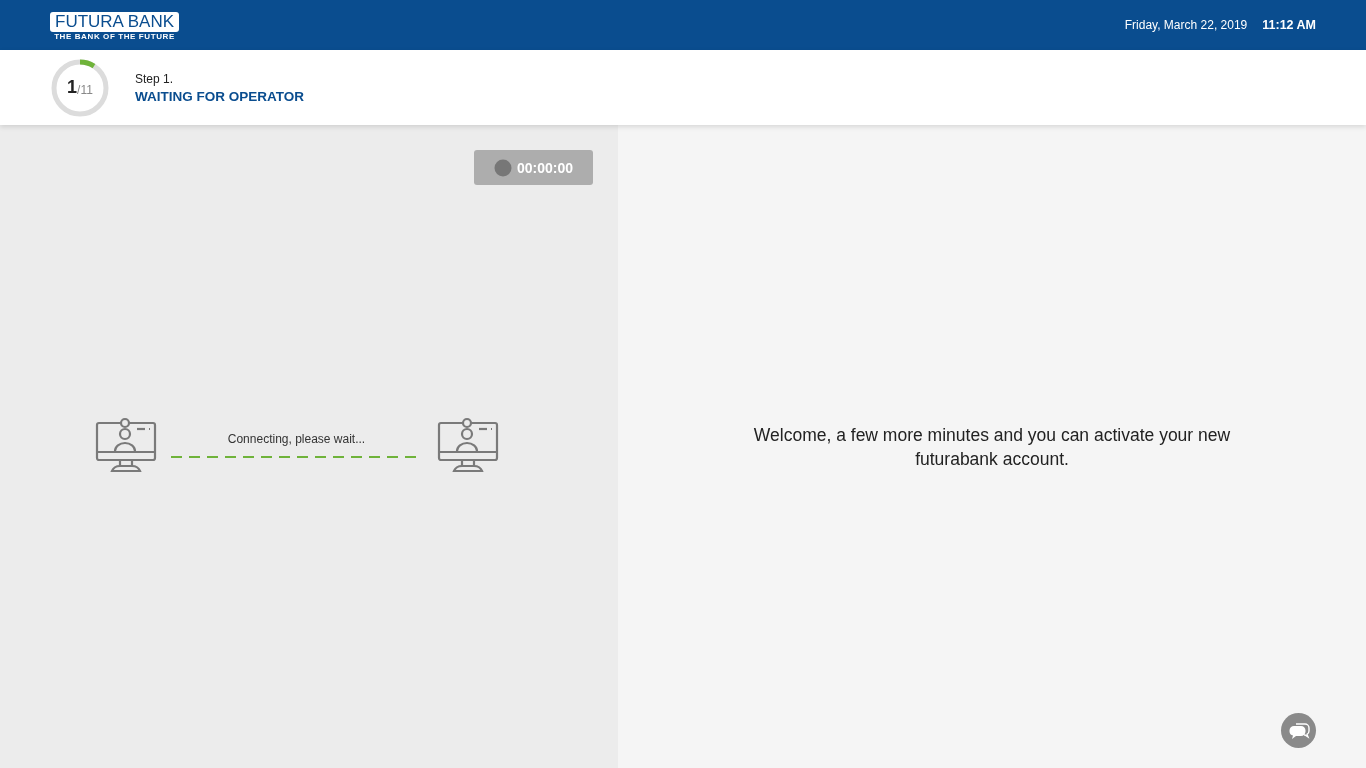  I want to click on step-total: /11, so click(85, 89).